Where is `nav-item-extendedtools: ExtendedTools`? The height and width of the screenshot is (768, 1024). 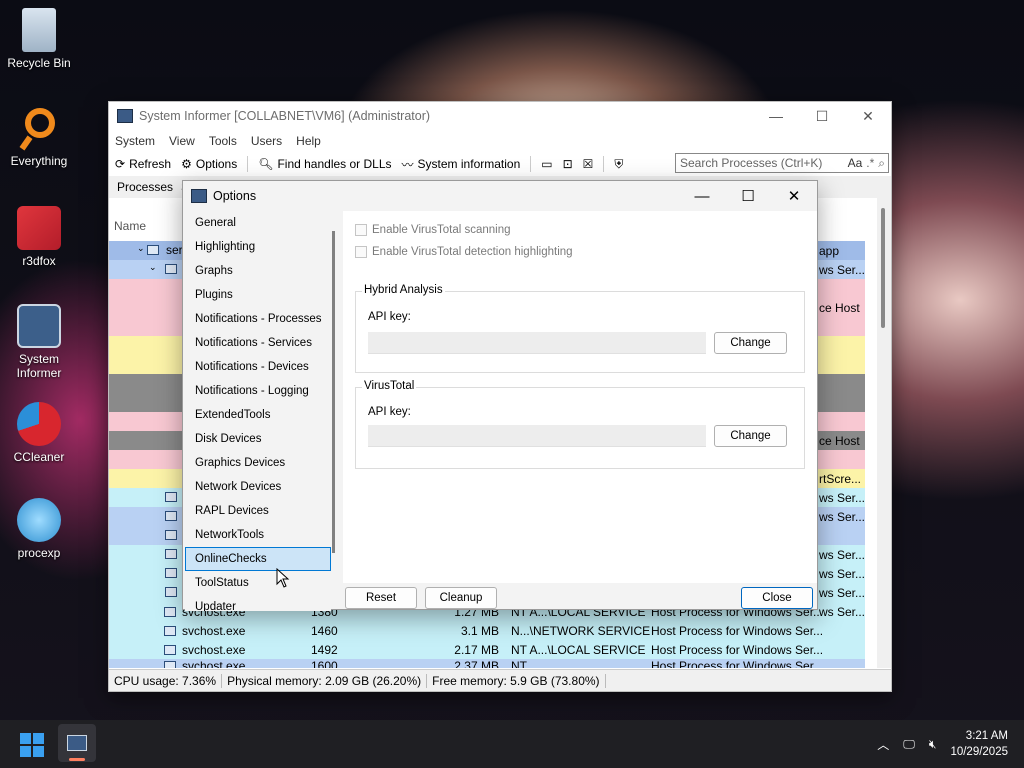 nav-item-extendedtools: ExtendedTools is located at coordinates (258, 415).